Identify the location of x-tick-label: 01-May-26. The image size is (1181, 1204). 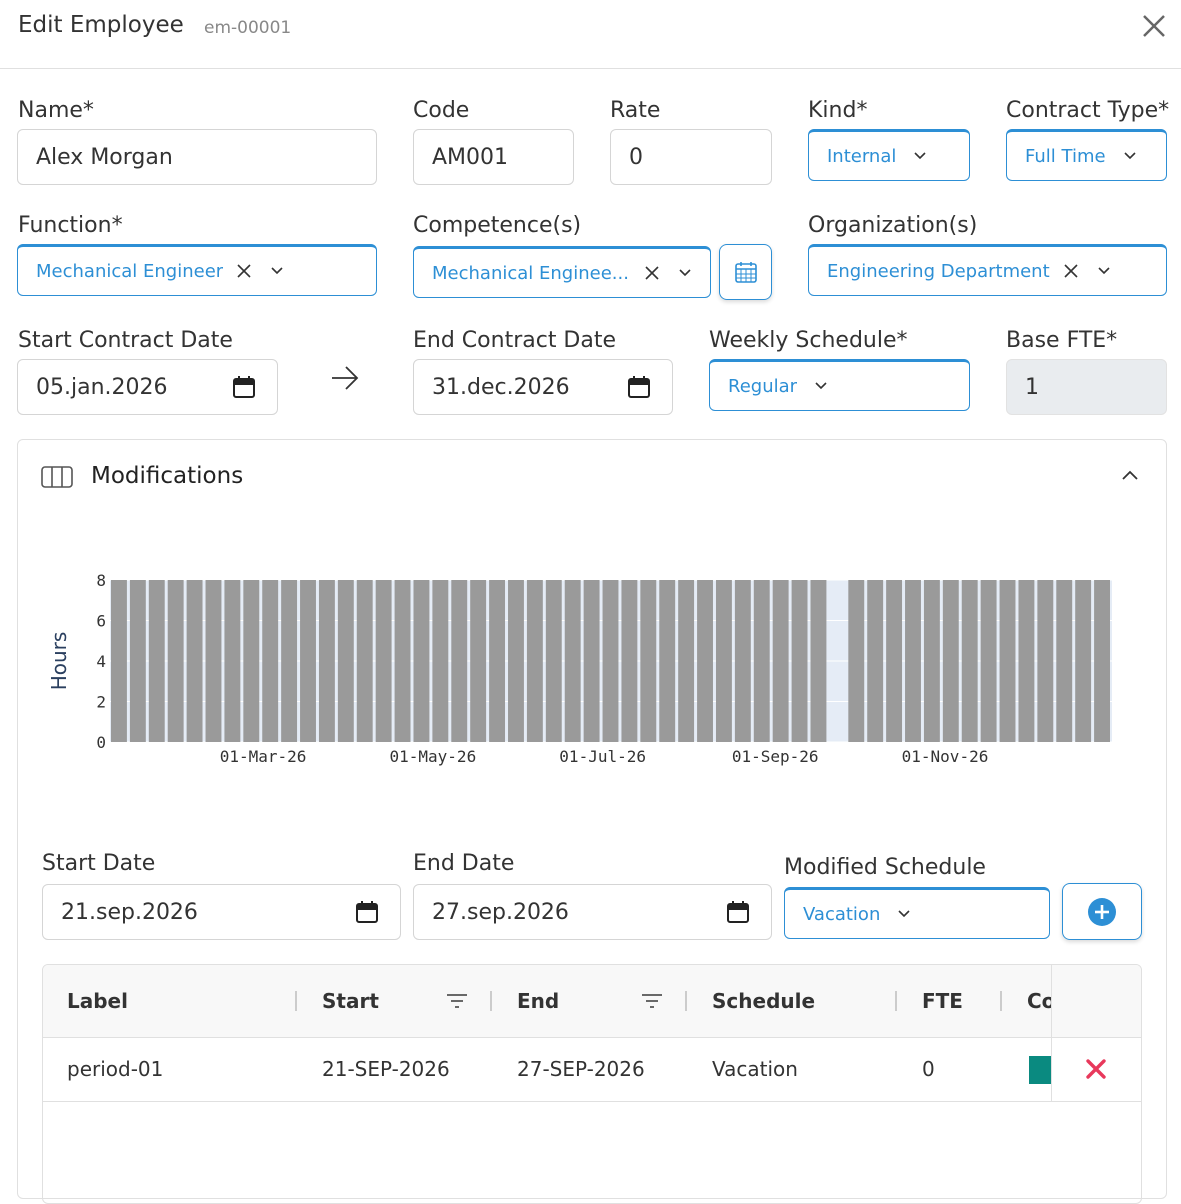
(433, 756).